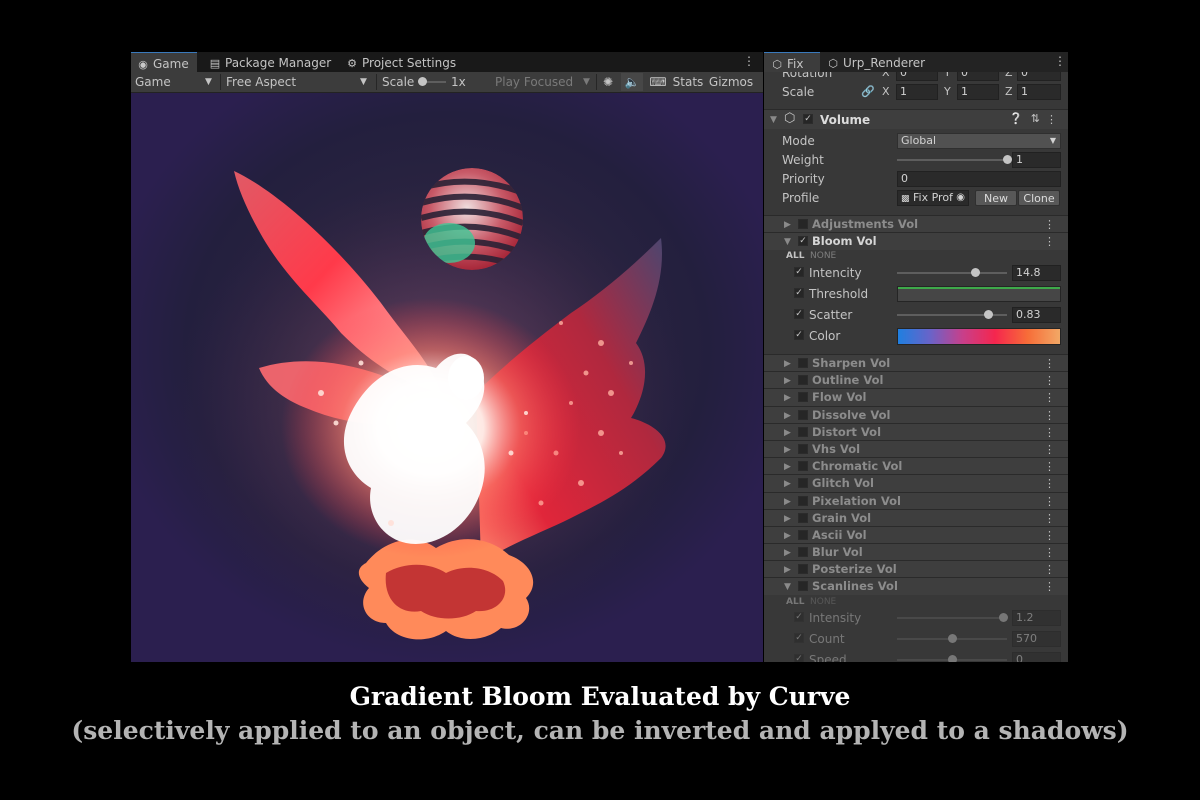 Image resolution: width=1200 pixels, height=800 pixels. Describe the element at coordinates (176, 82) in the screenshot. I see `display-dropdown: Game ▼` at that location.